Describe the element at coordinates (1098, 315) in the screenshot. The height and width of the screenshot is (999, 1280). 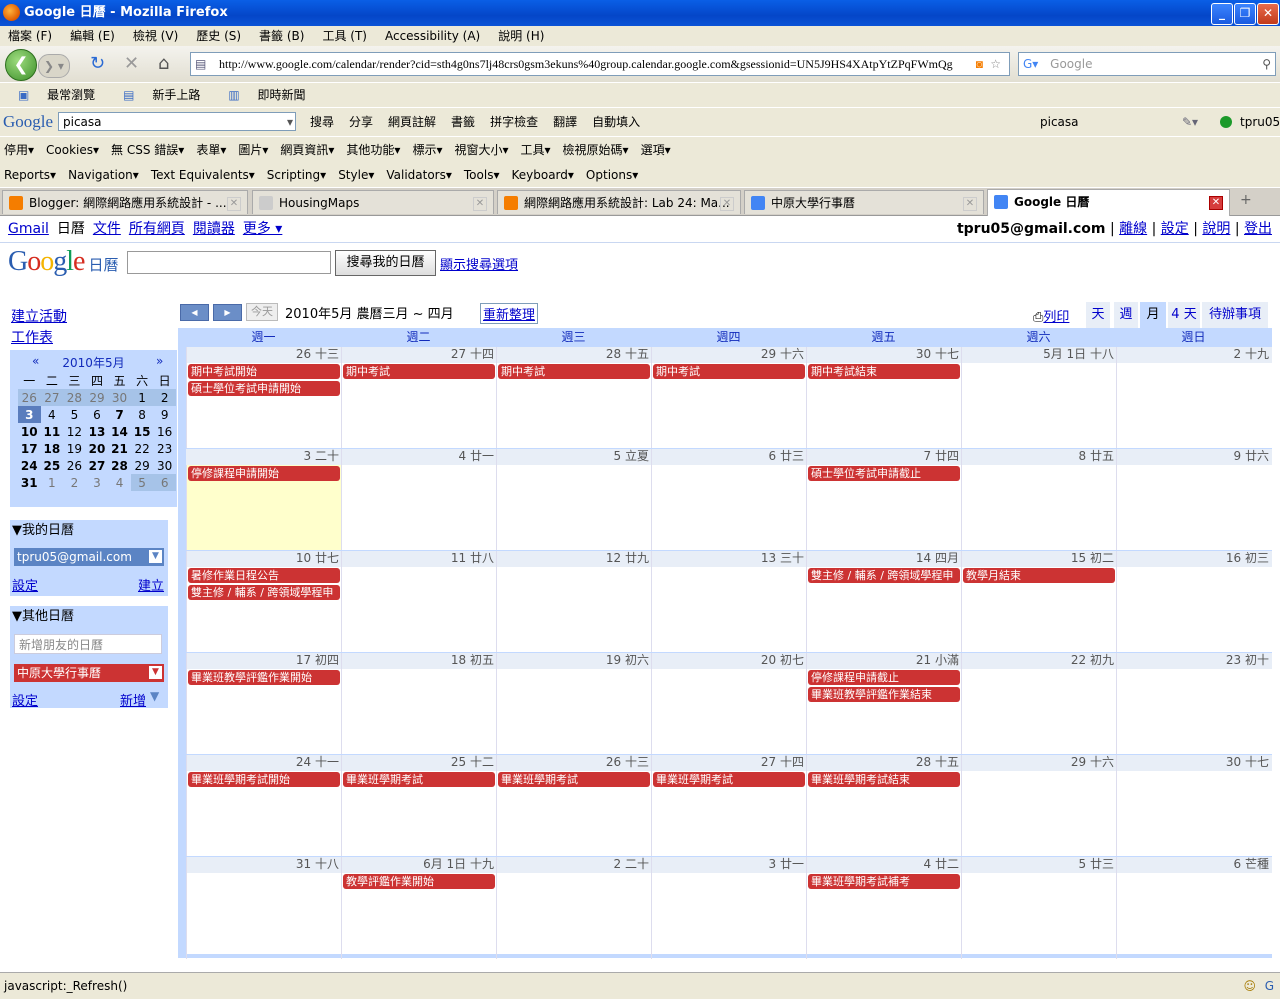
I see `view-tab-0: 天` at that location.